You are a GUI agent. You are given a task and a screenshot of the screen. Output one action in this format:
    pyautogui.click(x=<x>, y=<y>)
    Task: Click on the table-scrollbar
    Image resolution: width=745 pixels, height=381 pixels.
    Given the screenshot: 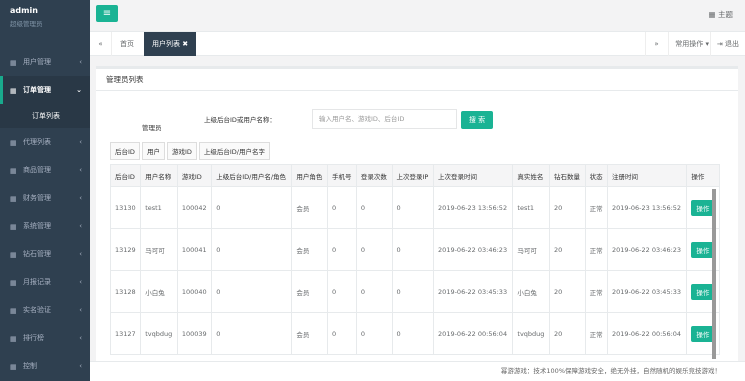 What is the action you would take?
    pyautogui.click(x=714, y=274)
    